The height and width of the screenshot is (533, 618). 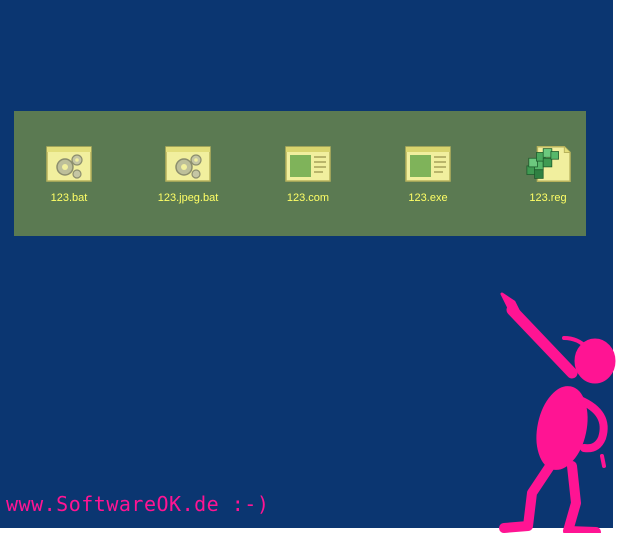 What do you see at coordinates (138, 504) in the screenshot?
I see `website-watermark: www.SoftwareOK.de :-)` at bounding box center [138, 504].